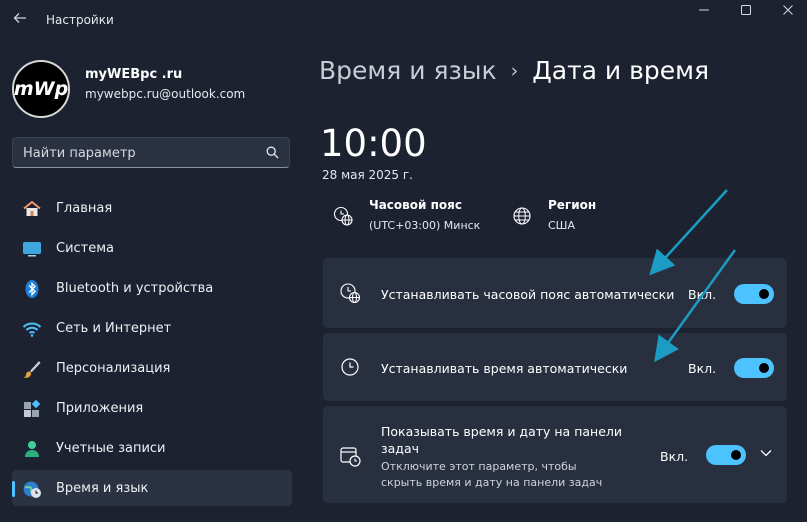 Image resolution: width=807 pixels, height=522 pixels. I want to click on profile-email: mywebpc.ru@outlook.com, so click(165, 94).